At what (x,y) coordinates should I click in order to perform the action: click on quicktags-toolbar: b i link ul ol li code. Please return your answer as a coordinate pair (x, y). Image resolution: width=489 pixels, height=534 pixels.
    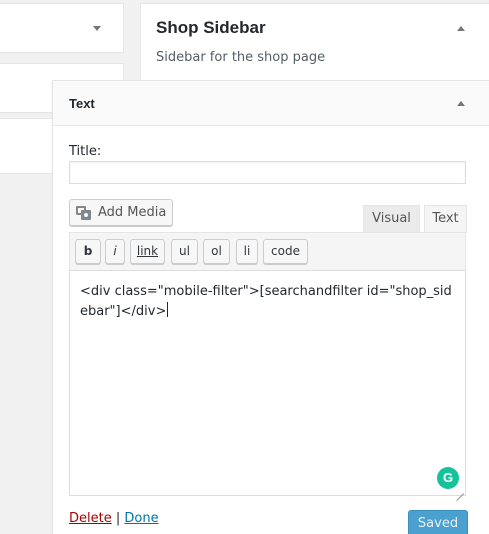
    Looking at the image, I should click on (267, 251).